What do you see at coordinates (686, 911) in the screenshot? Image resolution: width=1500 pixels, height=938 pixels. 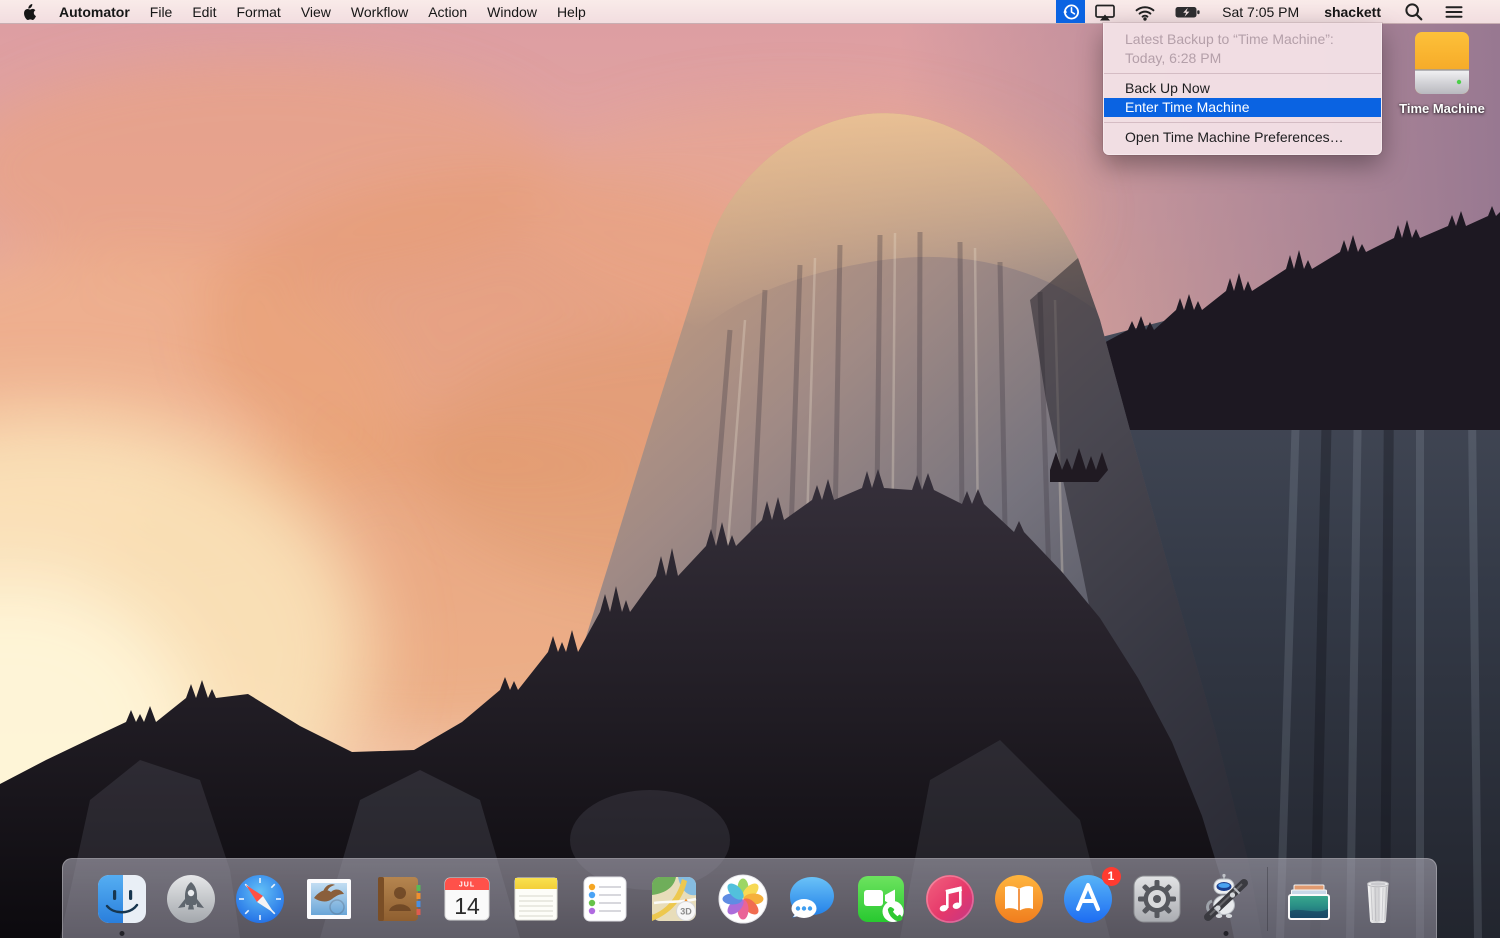 I see `maps-3d-label: 3D` at bounding box center [686, 911].